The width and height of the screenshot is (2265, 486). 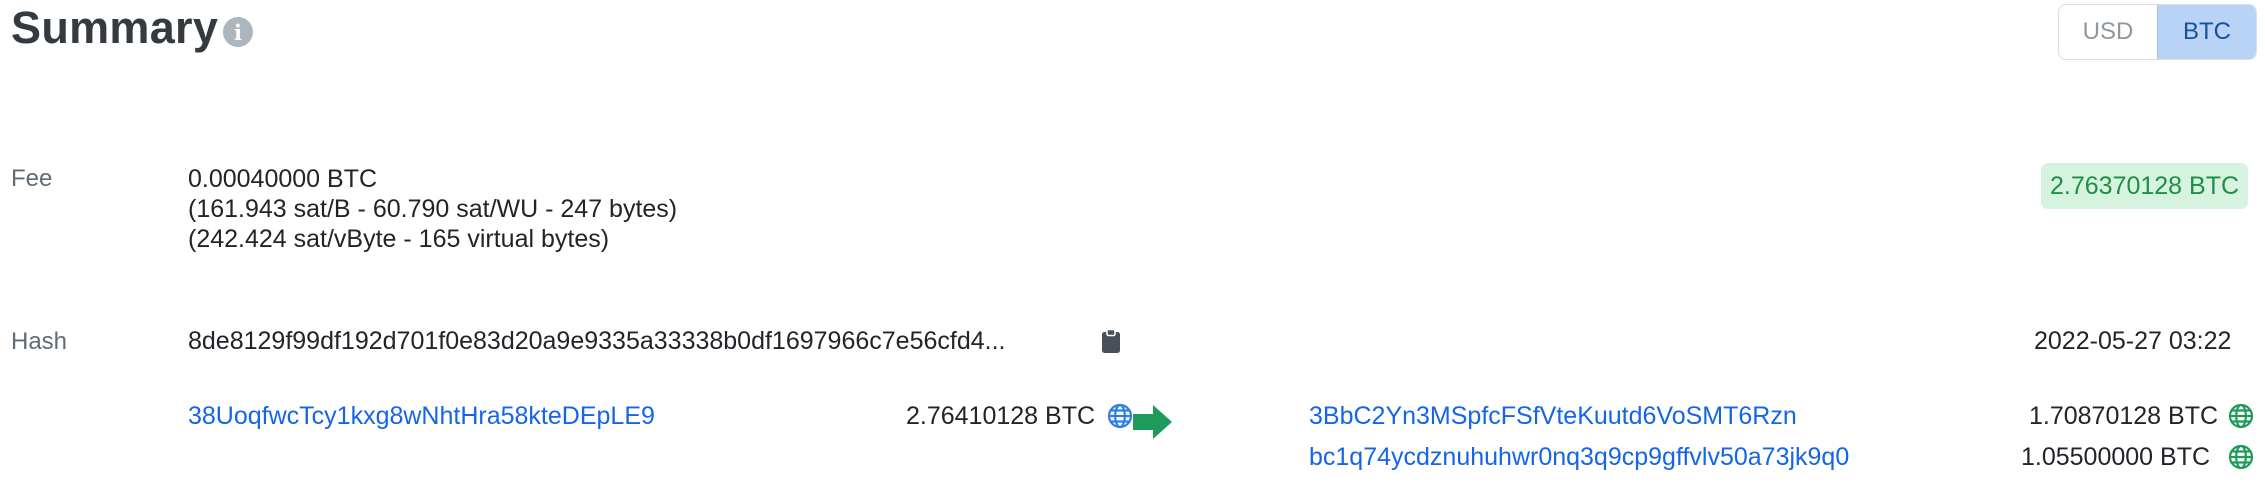 I want to click on total-amount-badge: 2.76370128 BTC, so click(x=2145, y=186).